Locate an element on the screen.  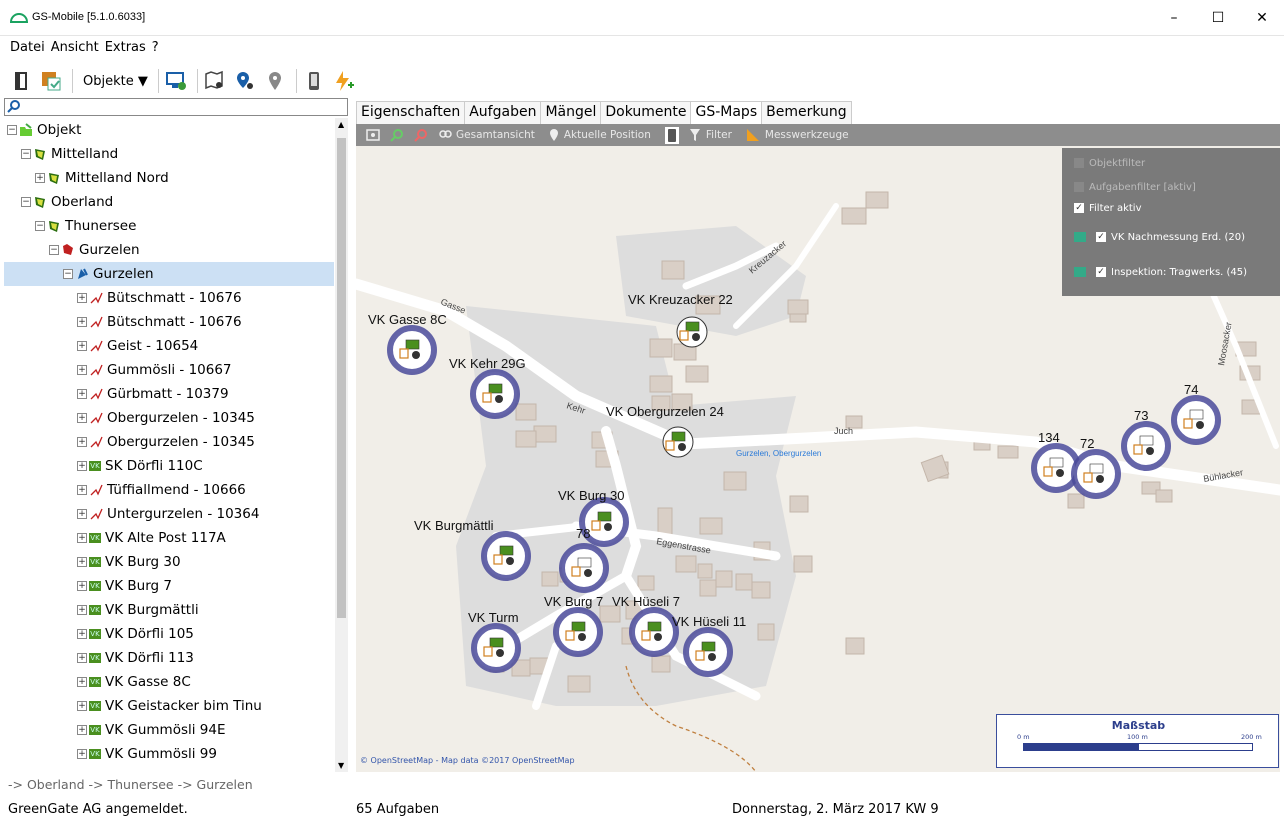
tree-item: − Oberland is located at coordinates (169, 202).